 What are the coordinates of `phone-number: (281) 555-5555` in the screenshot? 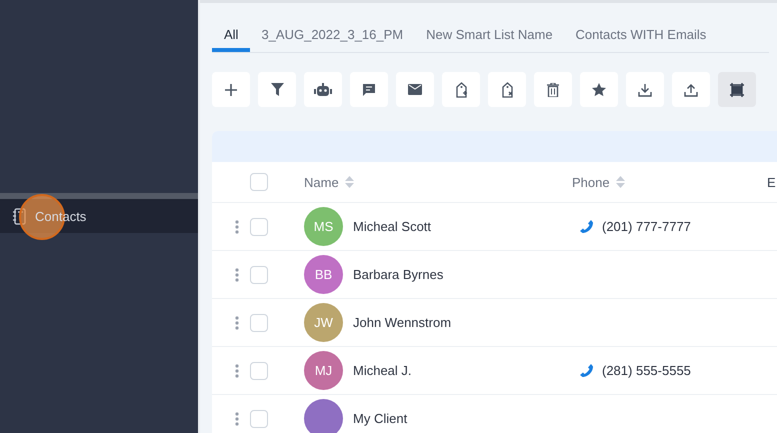 It's located at (646, 370).